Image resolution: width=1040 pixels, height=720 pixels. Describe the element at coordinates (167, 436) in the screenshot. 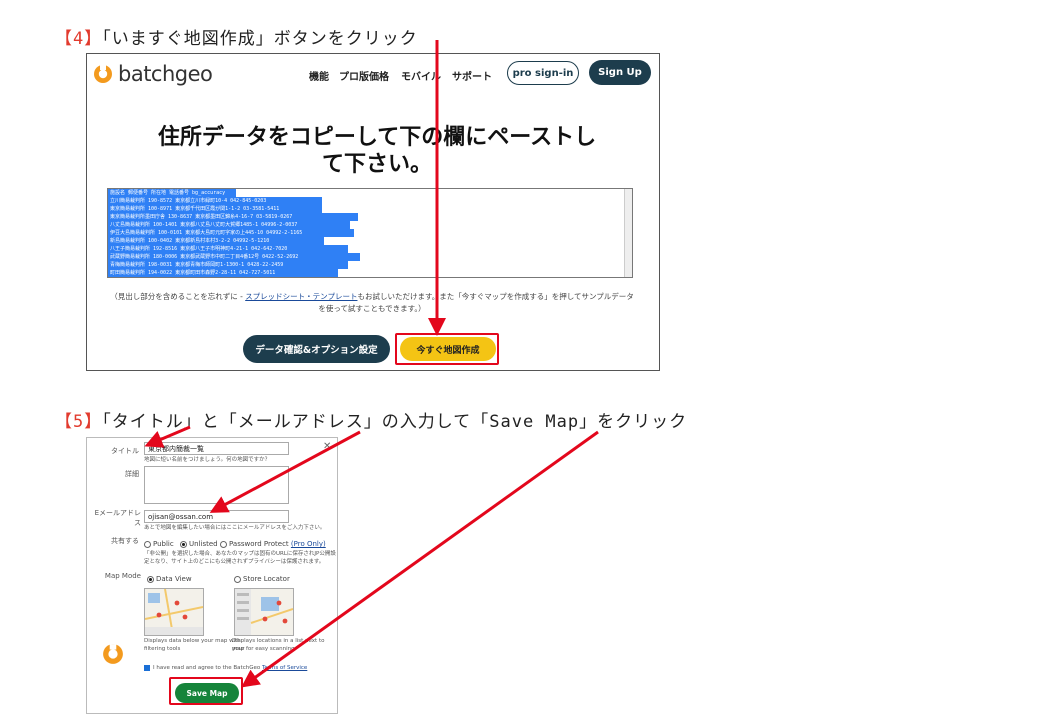

I see `arrow-to-title-input` at that location.